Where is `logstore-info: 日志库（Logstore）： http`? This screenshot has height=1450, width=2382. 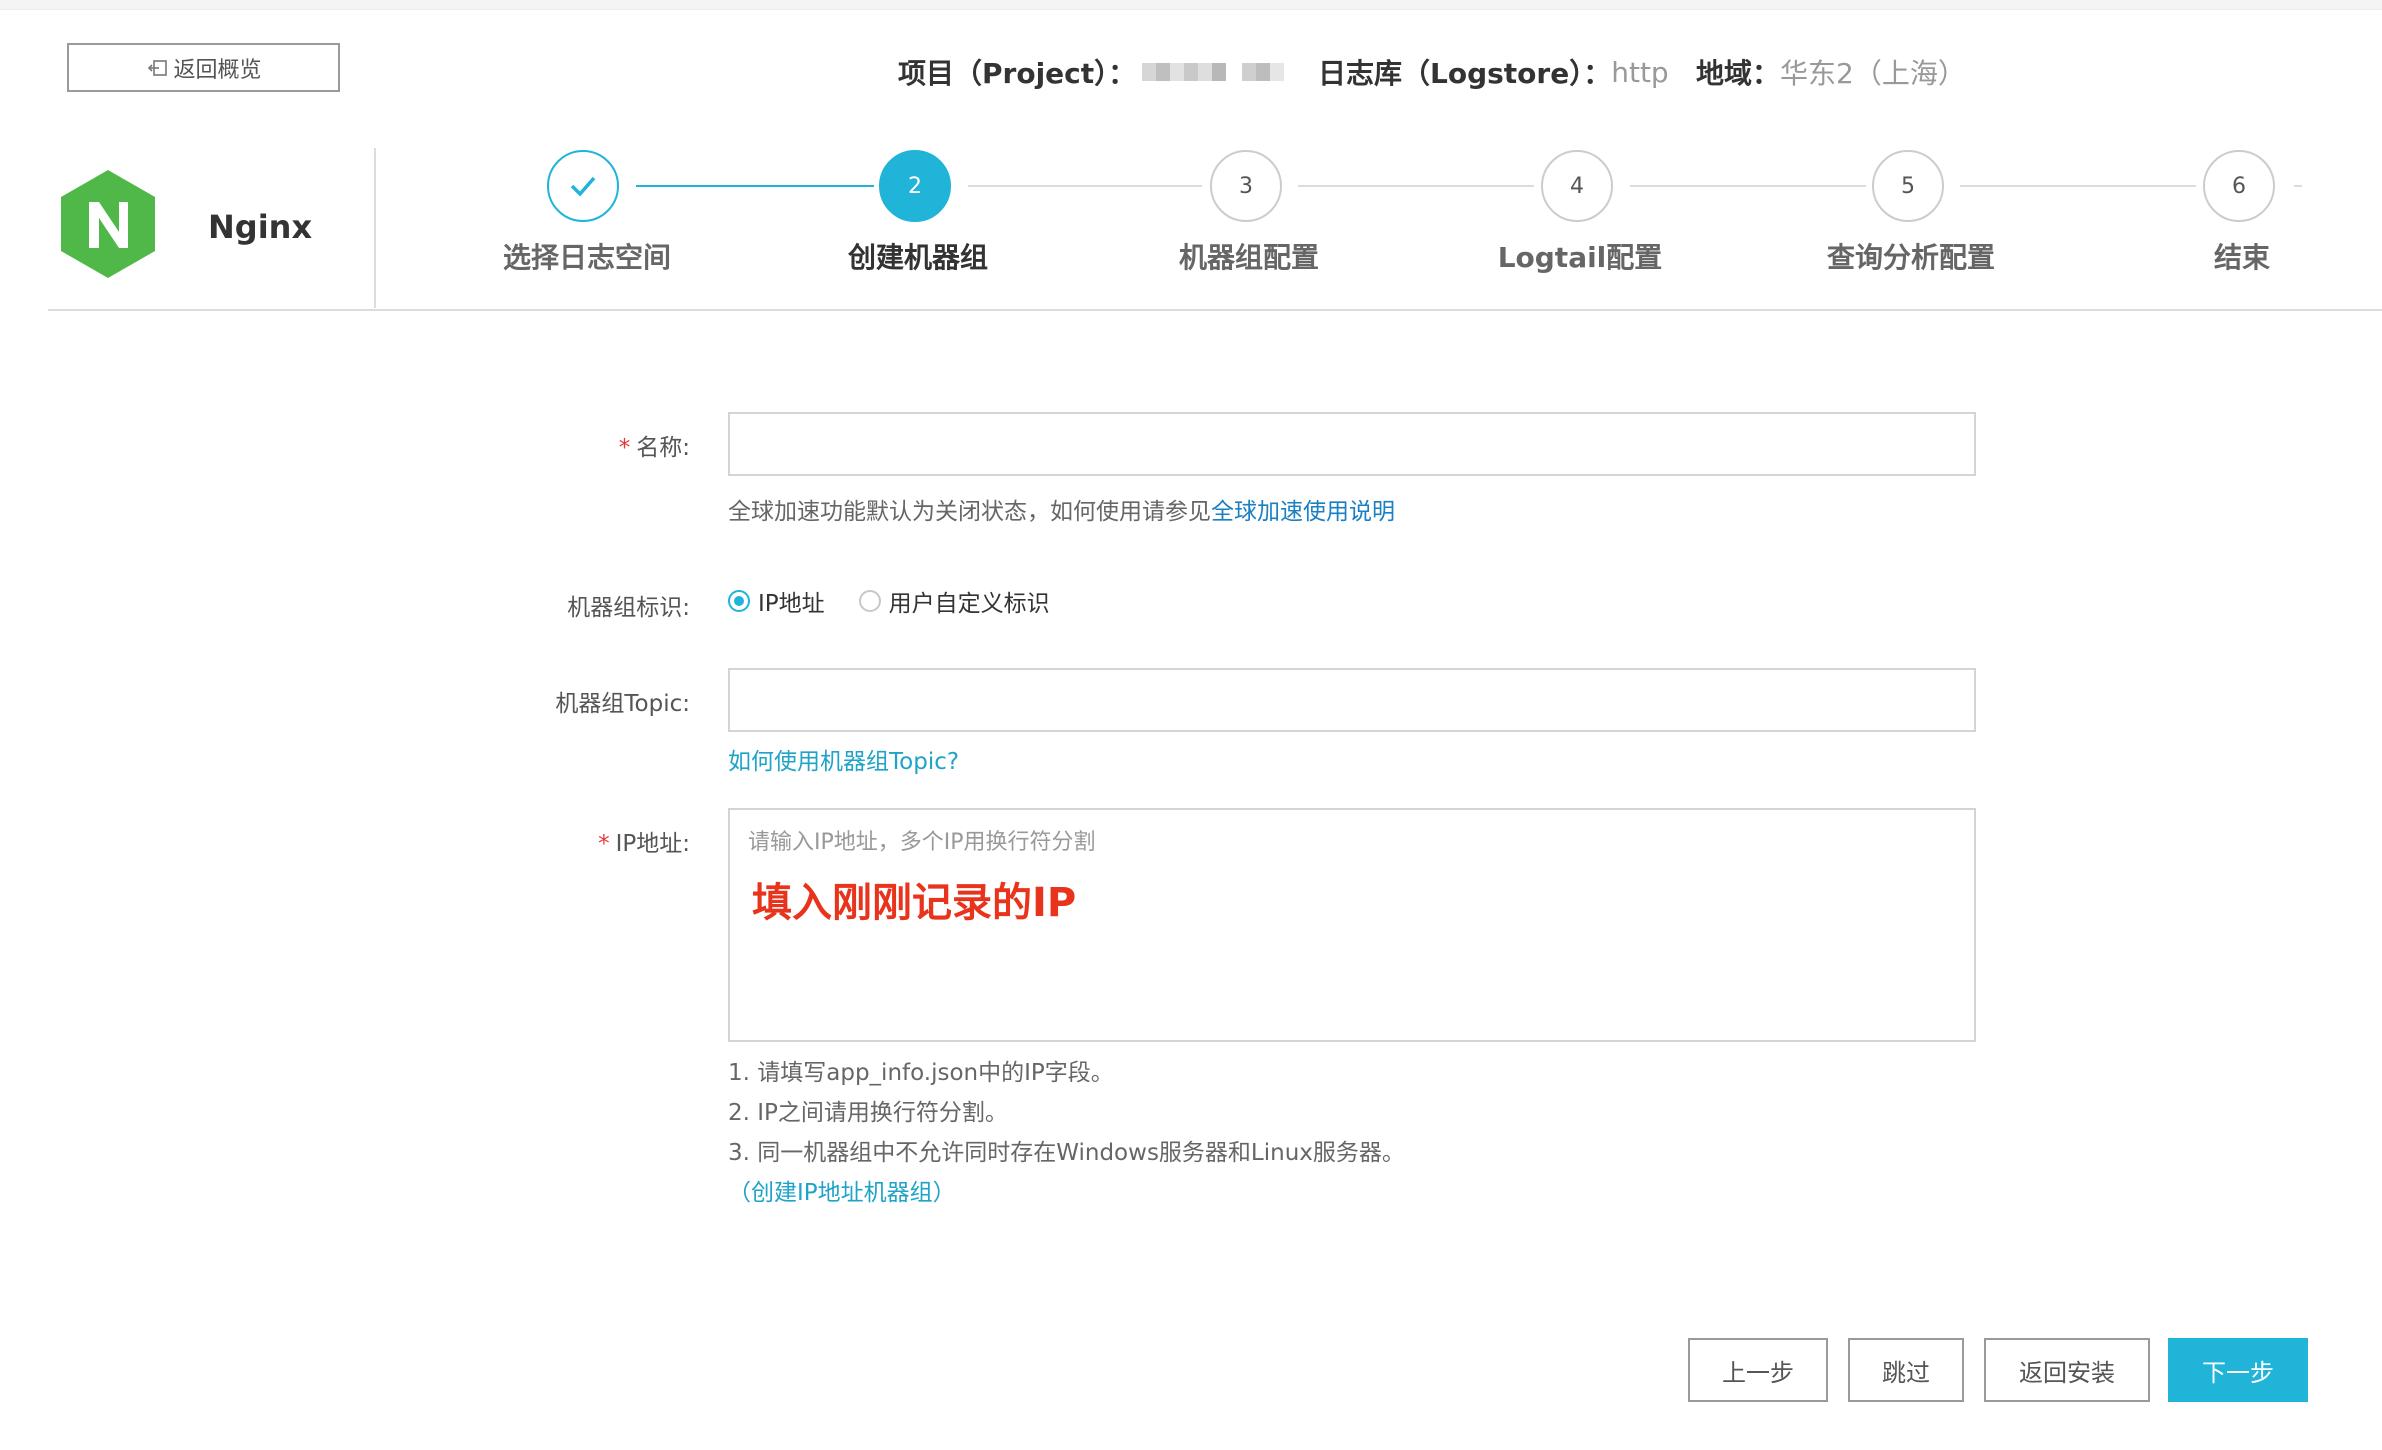
logstore-info: 日志库（Logstore）： http is located at coordinates (1493, 72).